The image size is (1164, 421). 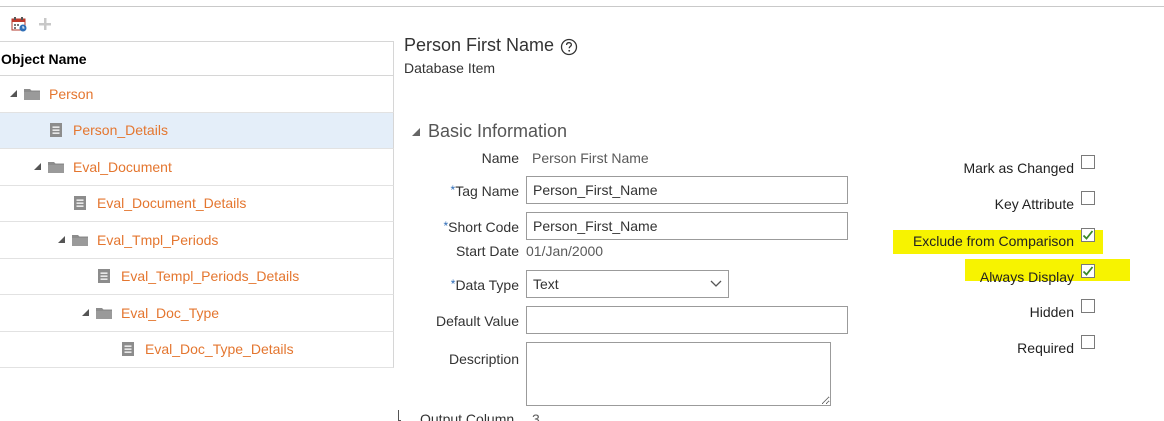 I want to click on tree-node-label: Eval_Doc_Type_Details, so click(x=219, y=349).